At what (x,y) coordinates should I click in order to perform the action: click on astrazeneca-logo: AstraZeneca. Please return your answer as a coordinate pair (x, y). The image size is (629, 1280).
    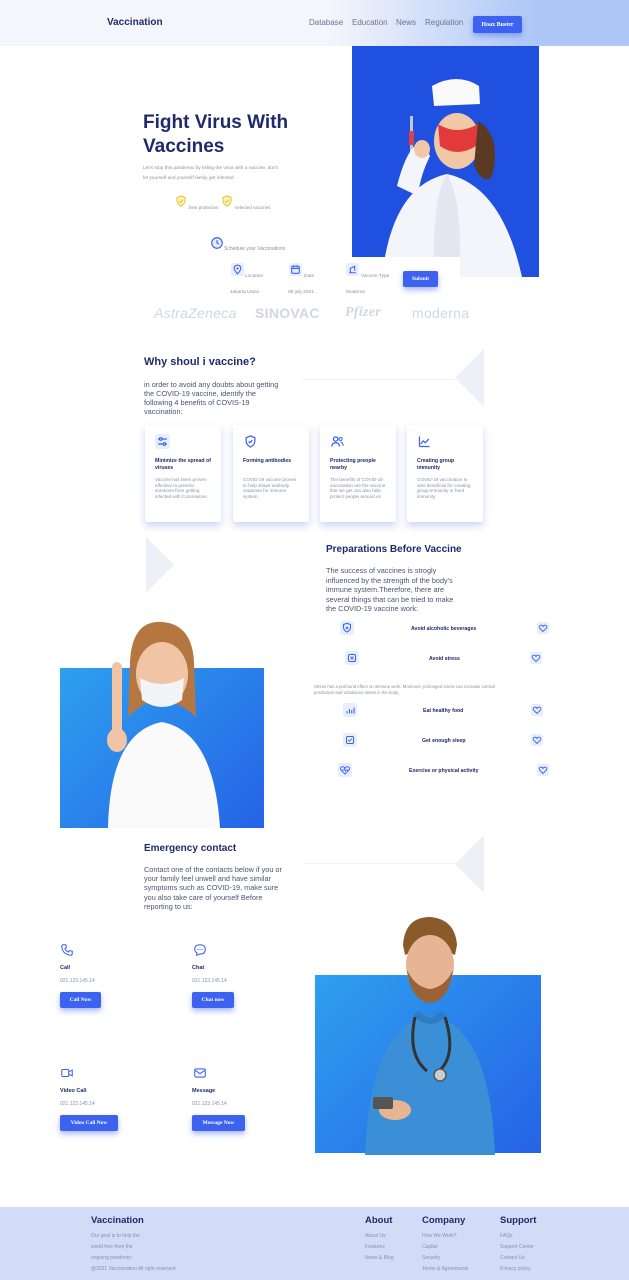
    Looking at the image, I should click on (195, 313).